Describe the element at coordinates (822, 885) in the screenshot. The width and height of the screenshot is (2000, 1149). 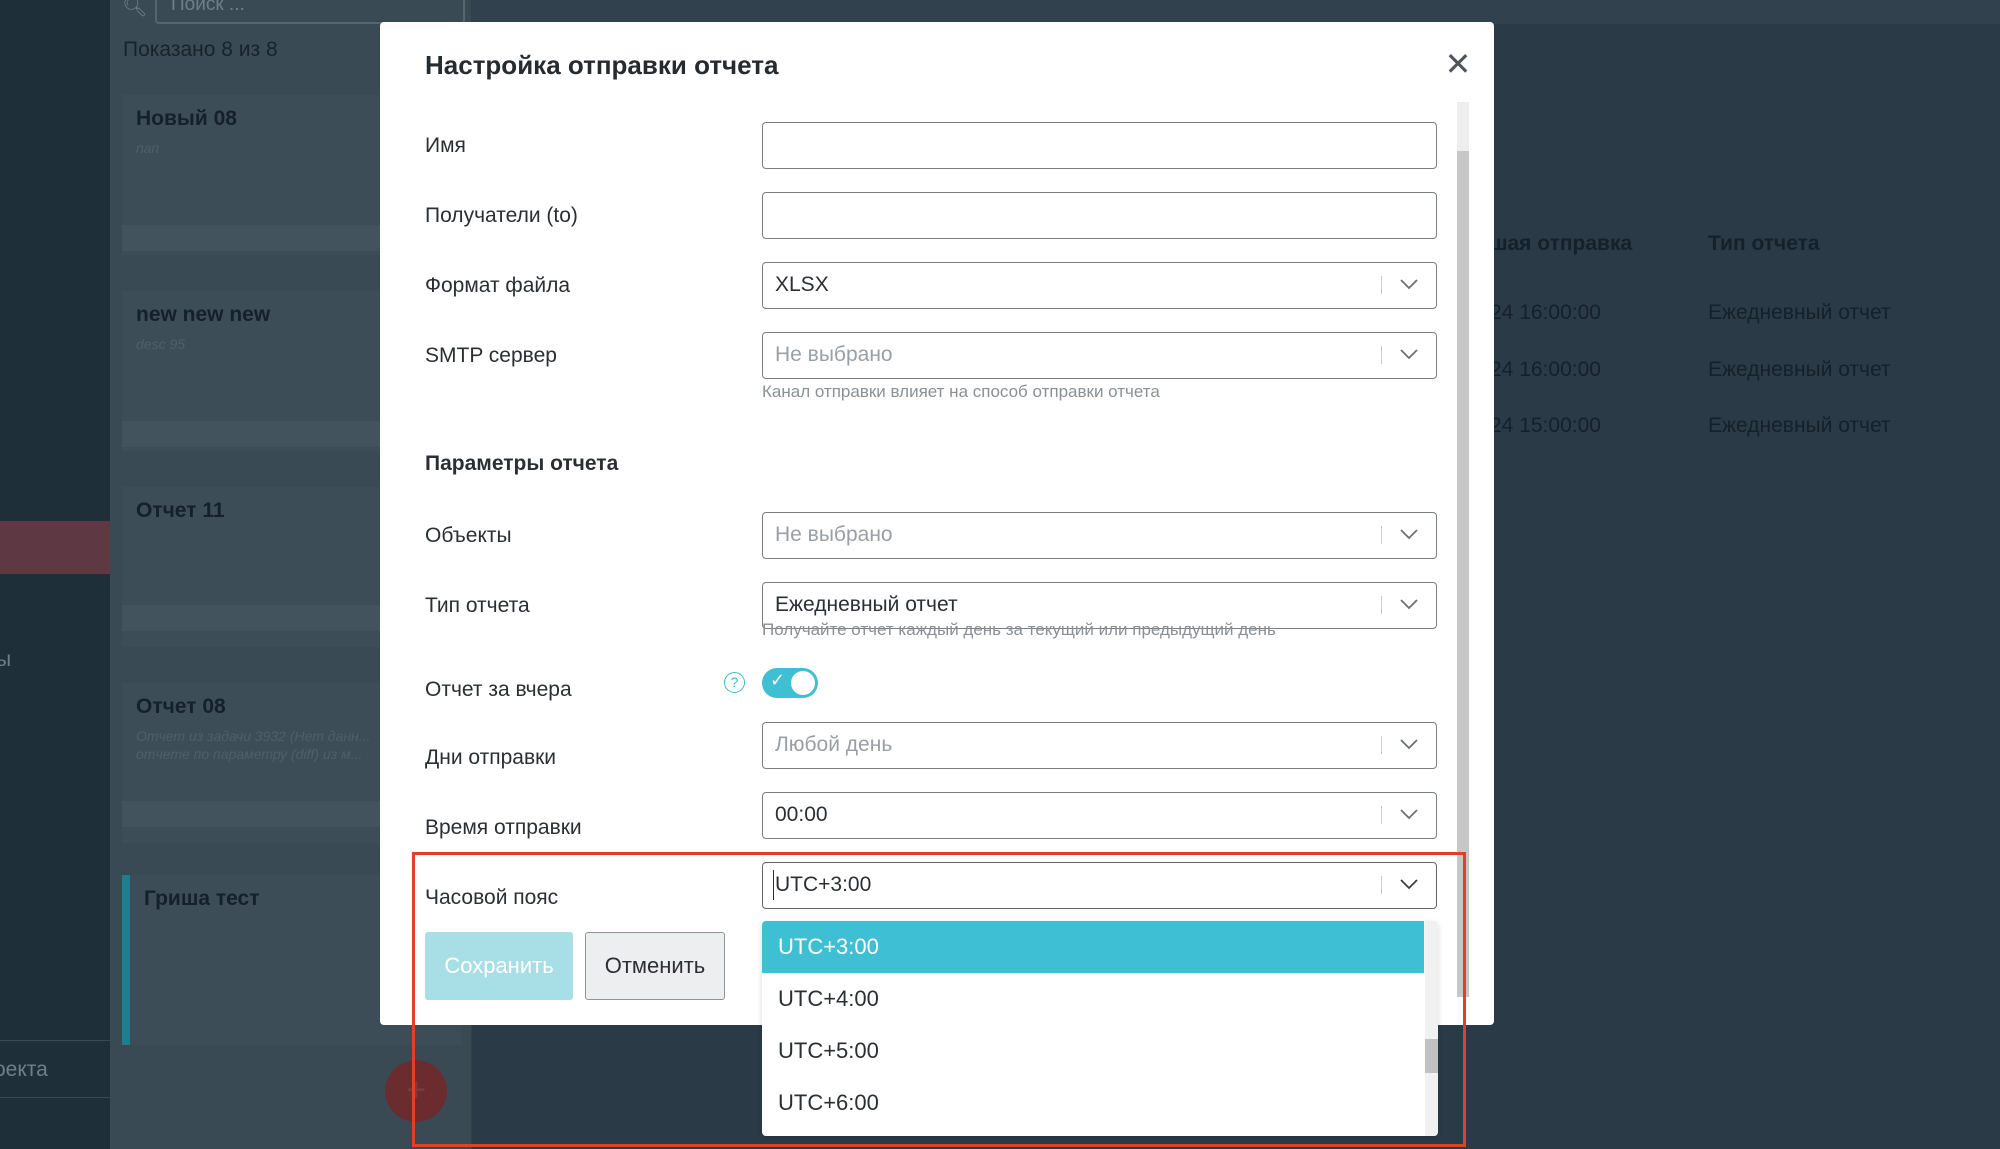
I see `timezone-value: UTC+3:00` at that location.